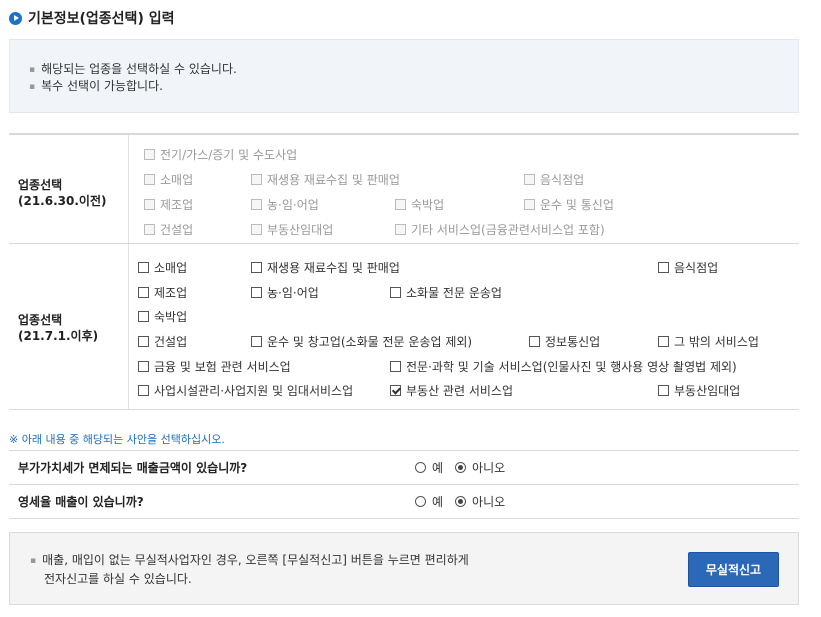  What do you see at coordinates (162, 267) in the screenshot?
I see `industry-checkbox-retail: 소매업` at bounding box center [162, 267].